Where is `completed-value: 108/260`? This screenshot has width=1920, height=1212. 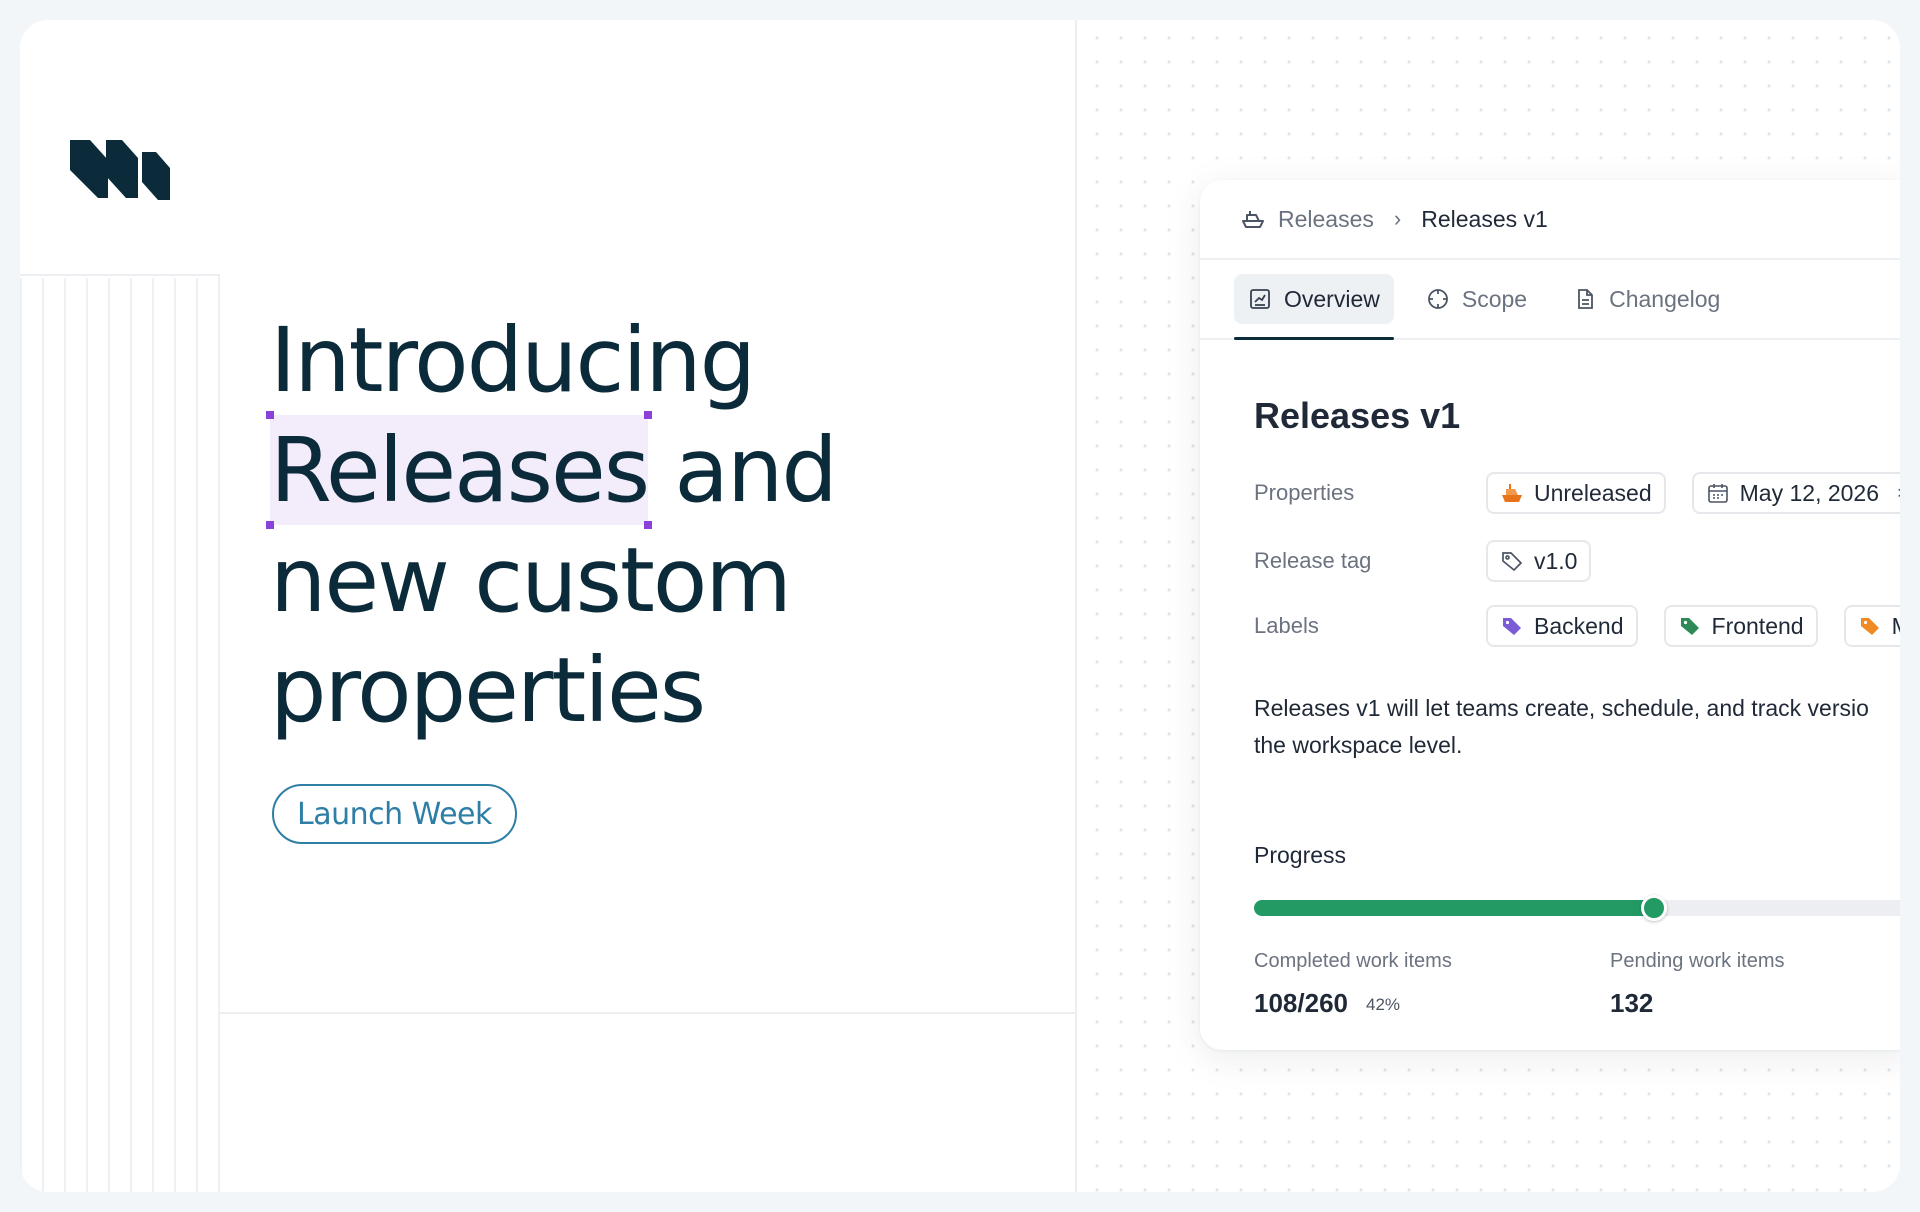 completed-value: 108/260 is located at coordinates (1301, 1003).